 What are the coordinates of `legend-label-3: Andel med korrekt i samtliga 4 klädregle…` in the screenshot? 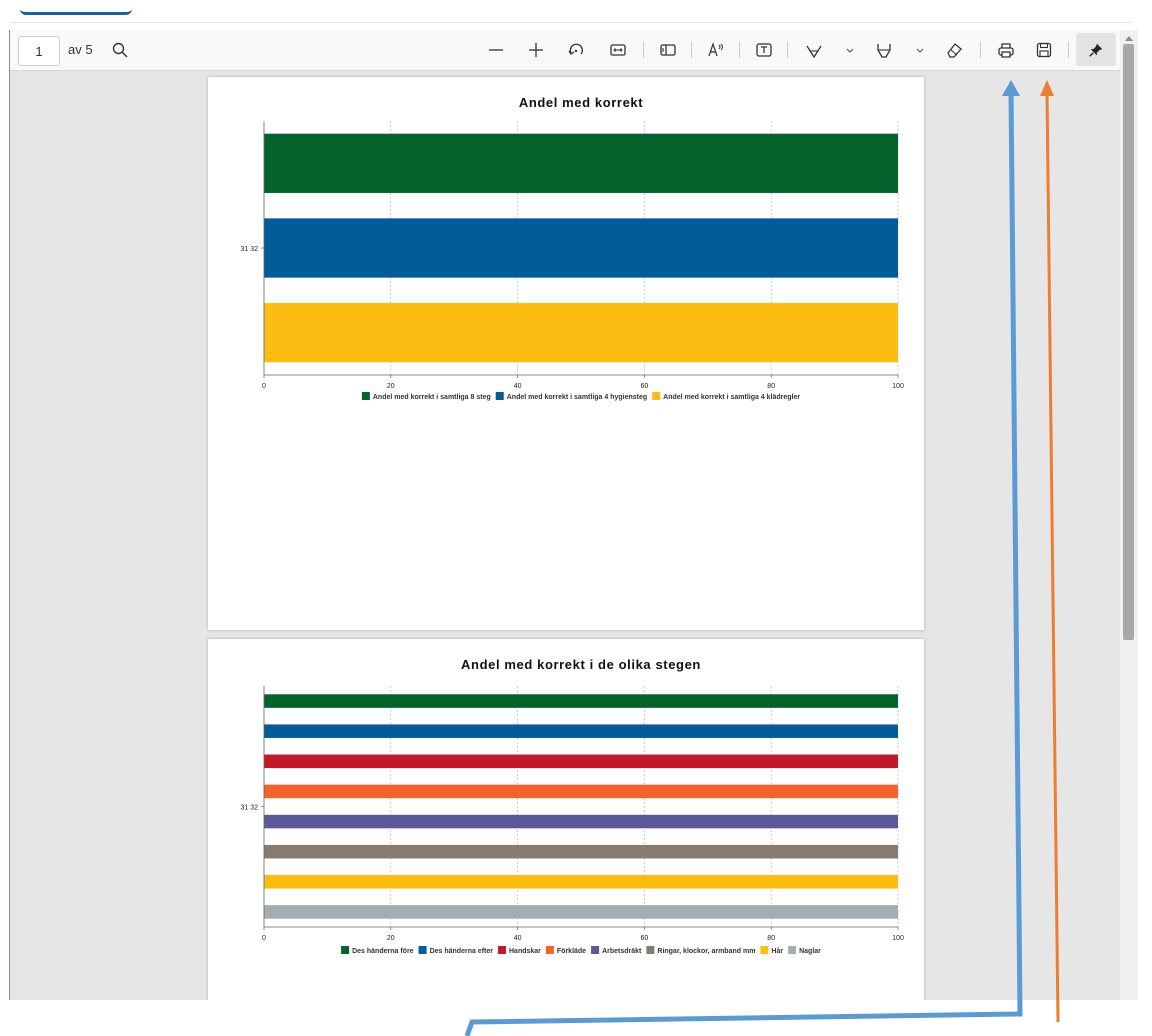 It's located at (731, 397).